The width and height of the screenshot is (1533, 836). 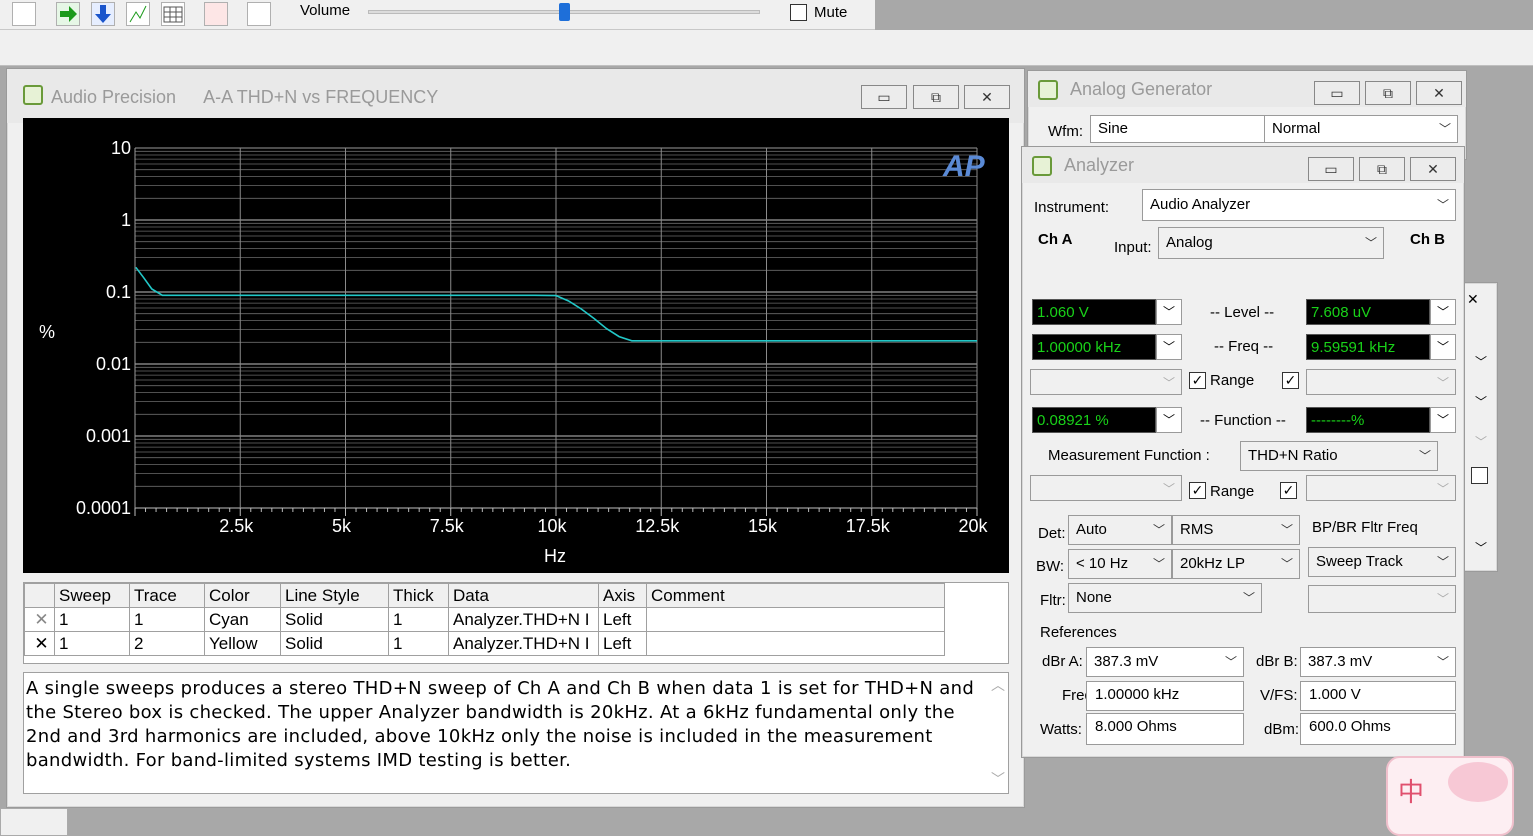 What do you see at coordinates (1433, 169) in the screenshot?
I see `analyzer-close-button: ✕` at bounding box center [1433, 169].